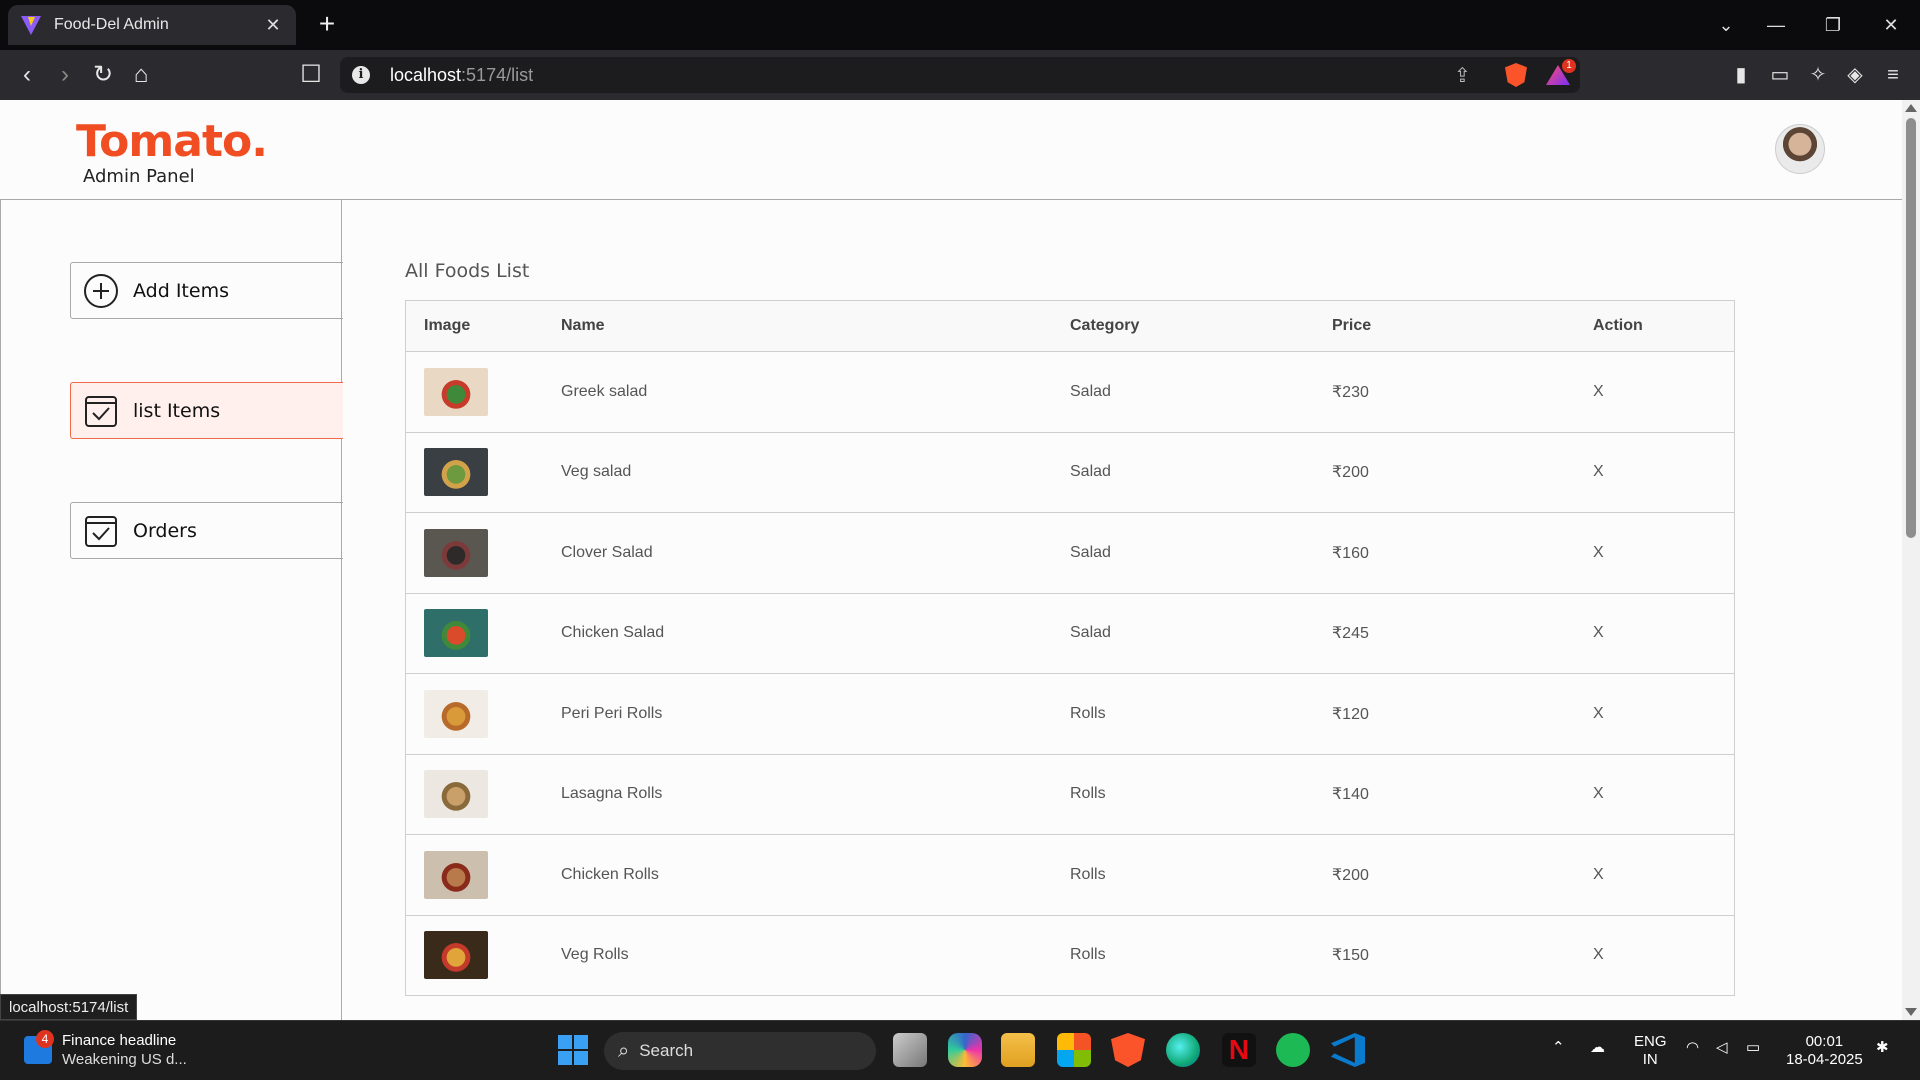  I want to click on edge-icon, so click(1183, 1050).